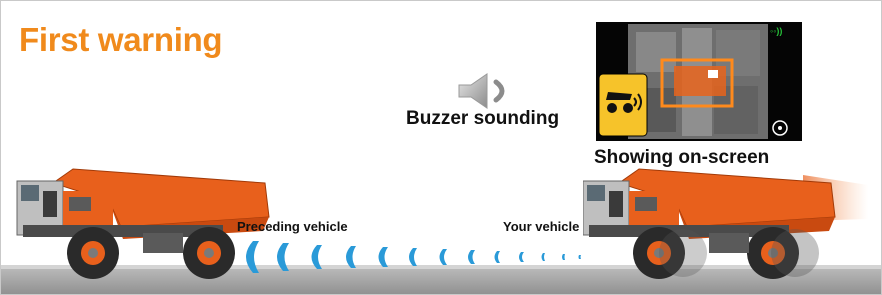  What do you see at coordinates (292, 226) in the screenshot?
I see `preceding-vehicle-label: Preceding vehicle` at bounding box center [292, 226].